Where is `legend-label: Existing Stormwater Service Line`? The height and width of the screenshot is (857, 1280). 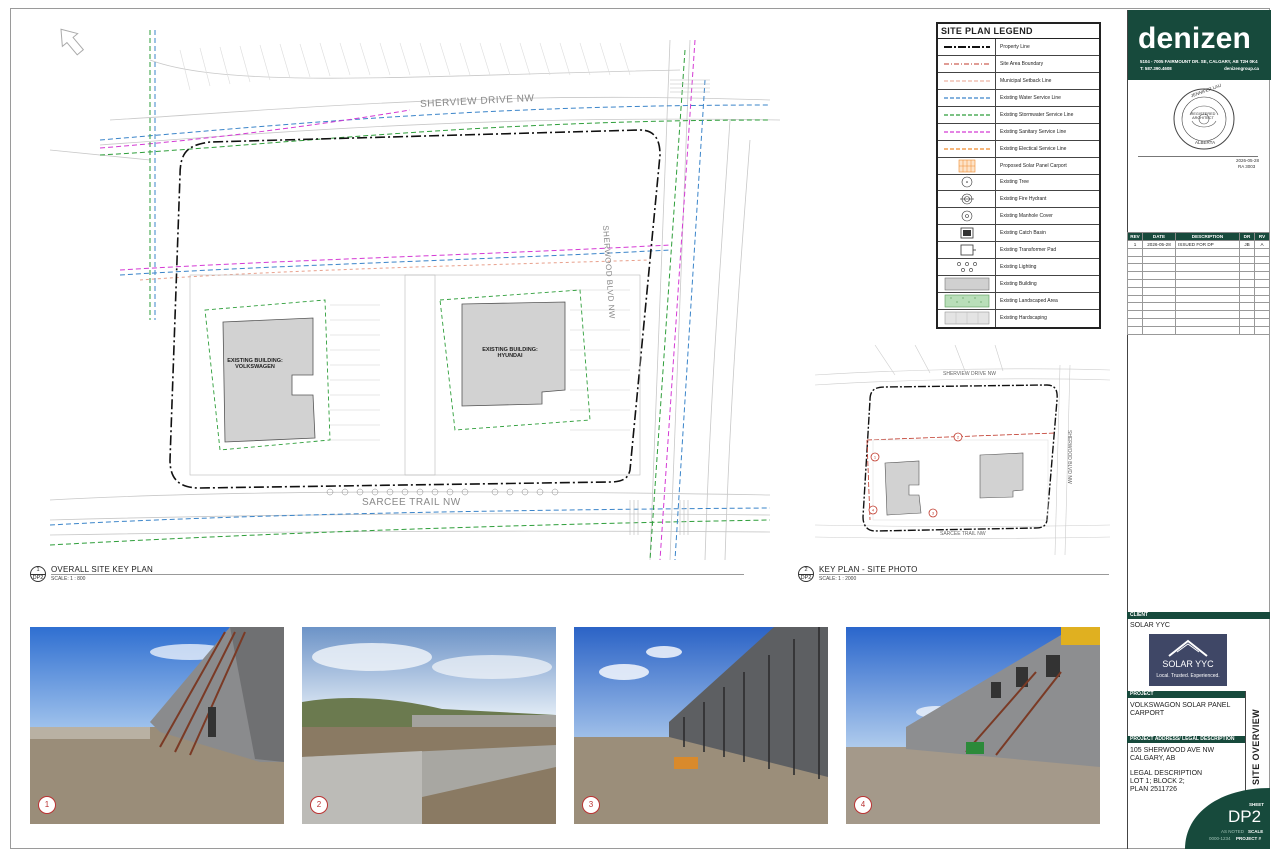
legend-label: Existing Stormwater Service Line is located at coordinates (1037, 114).